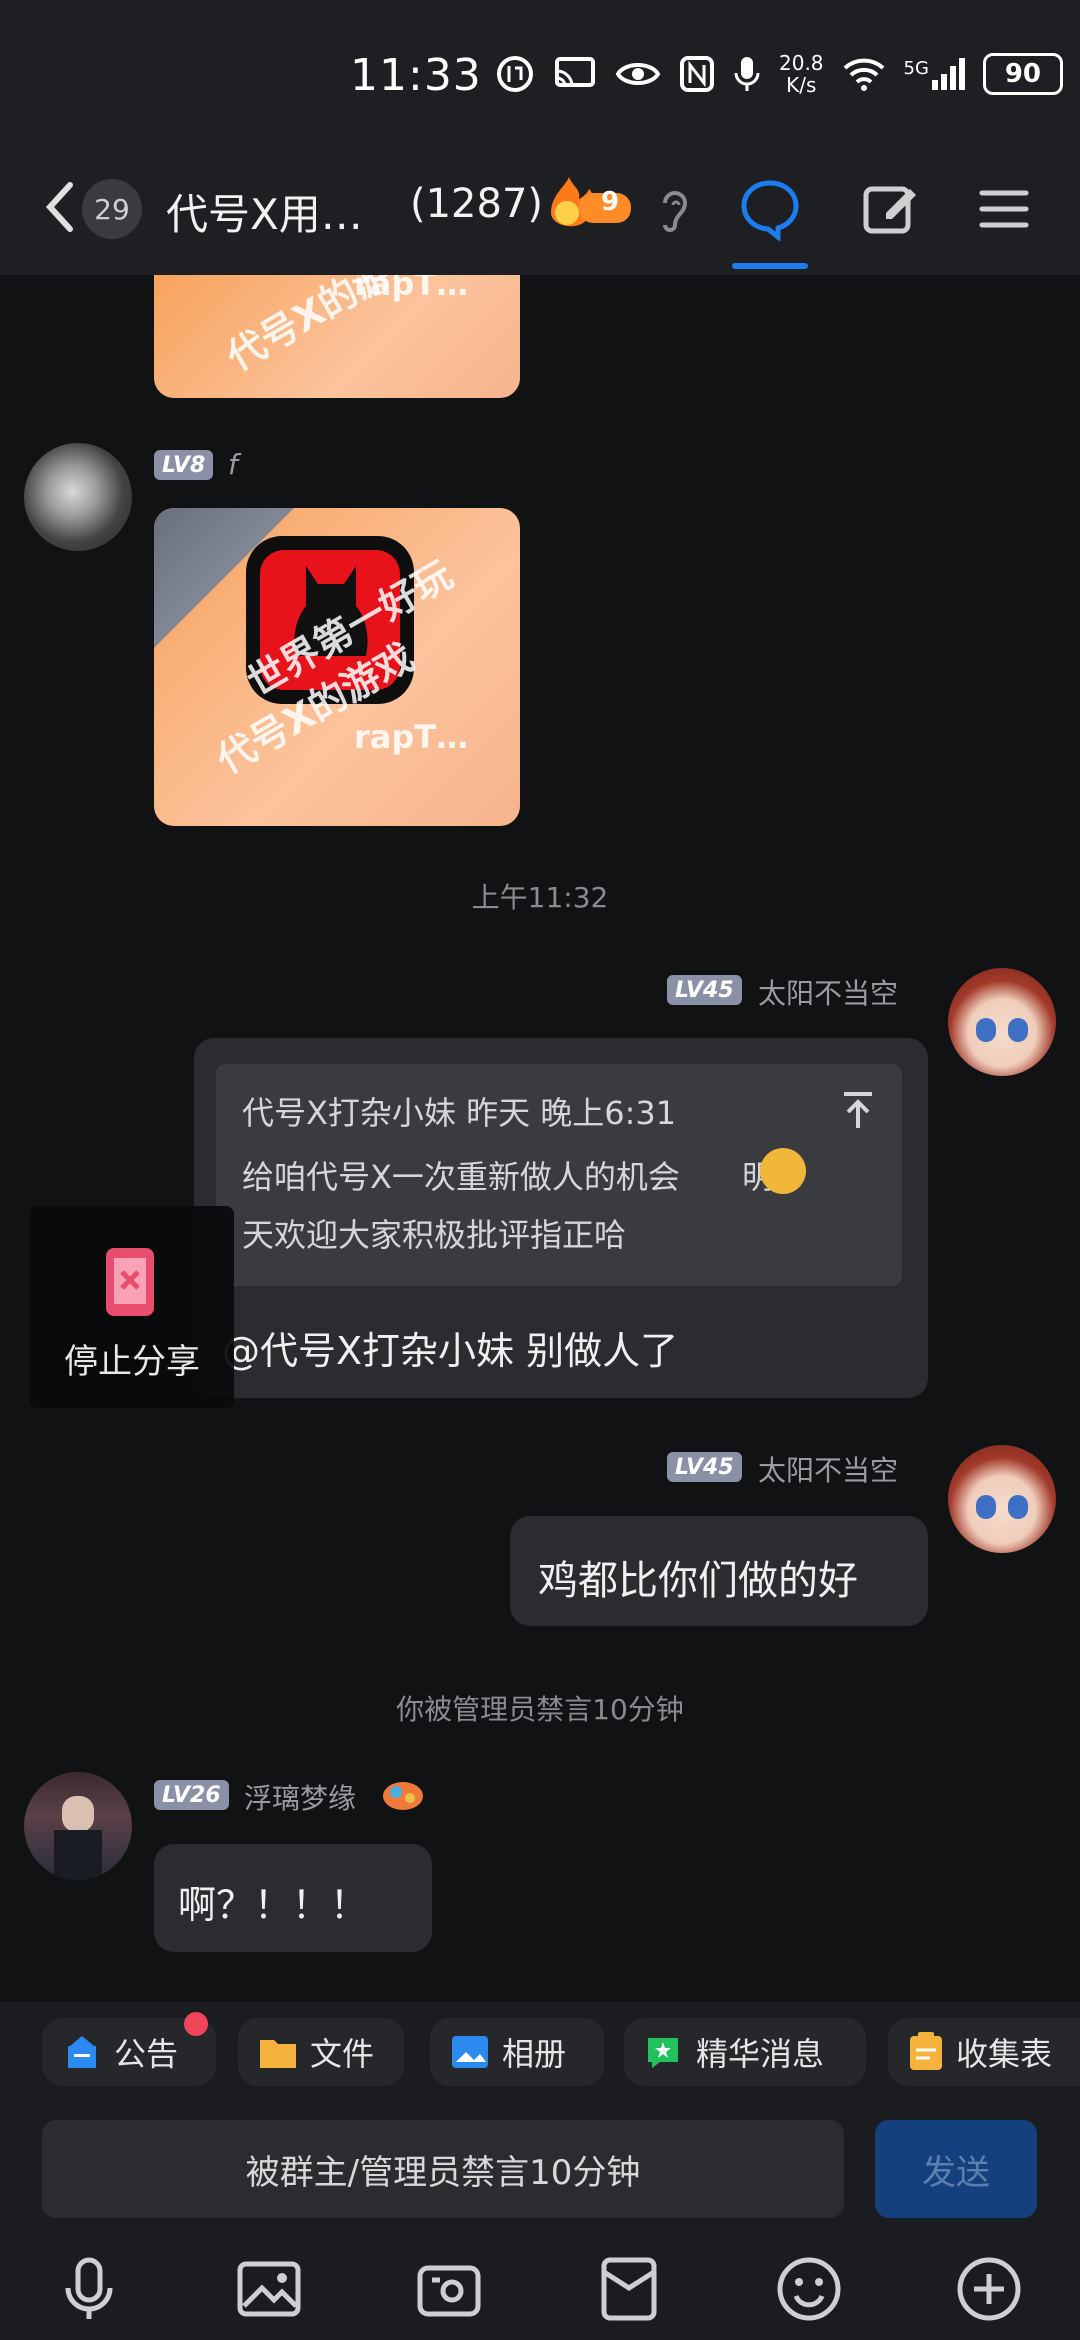 Image resolution: width=1080 pixels, height=2340 pixels. I want to click on cast-icon, so click(575, 72).